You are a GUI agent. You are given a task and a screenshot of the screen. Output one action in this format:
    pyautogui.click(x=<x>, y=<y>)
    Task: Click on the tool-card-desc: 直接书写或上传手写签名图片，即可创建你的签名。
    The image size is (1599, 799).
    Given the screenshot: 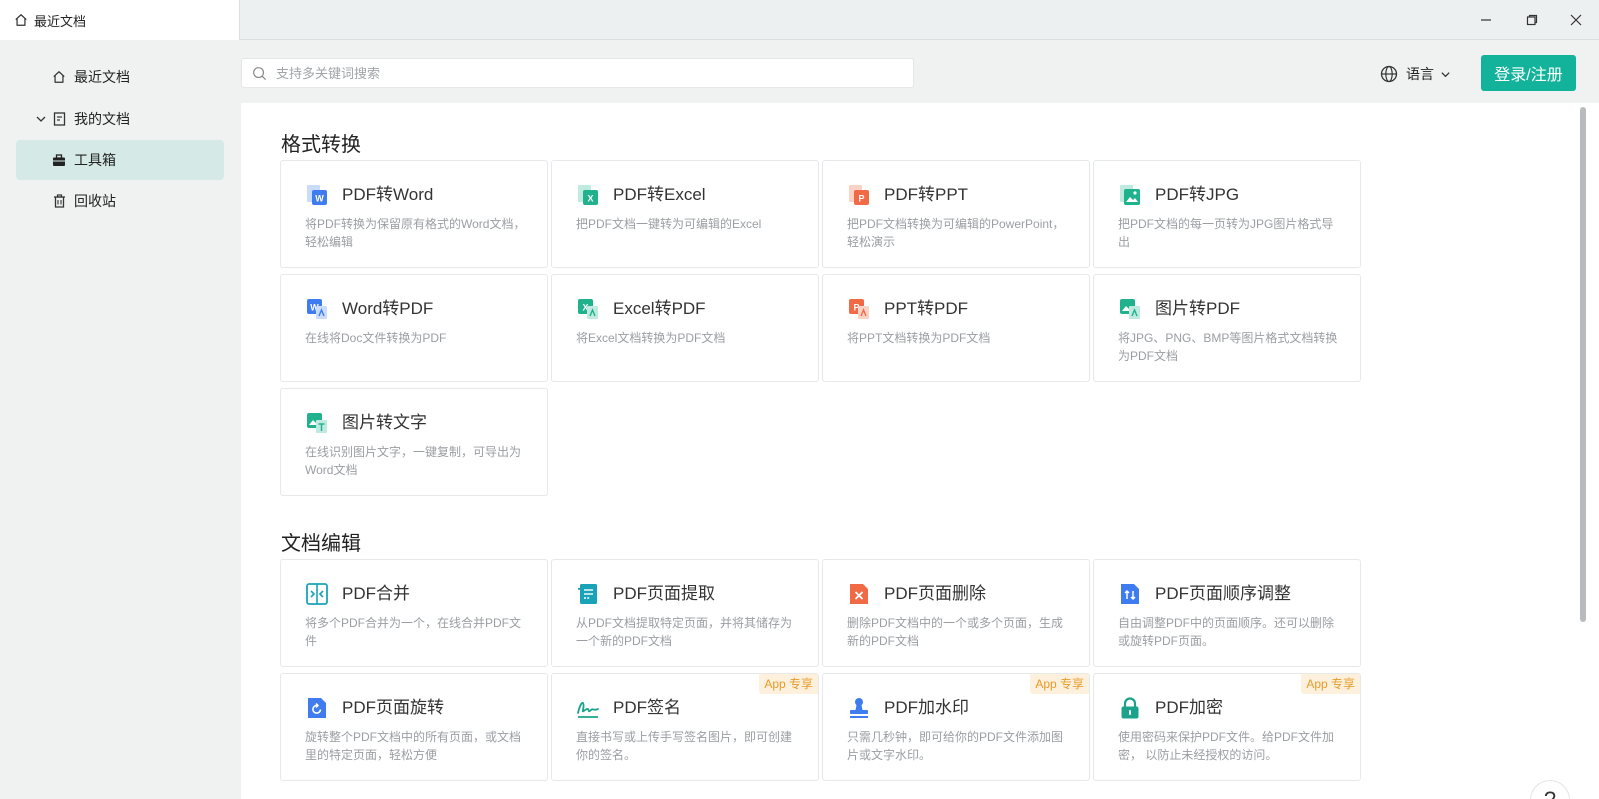 What is the action you would take?
    pyautogui.click(x=684, y=746)
    